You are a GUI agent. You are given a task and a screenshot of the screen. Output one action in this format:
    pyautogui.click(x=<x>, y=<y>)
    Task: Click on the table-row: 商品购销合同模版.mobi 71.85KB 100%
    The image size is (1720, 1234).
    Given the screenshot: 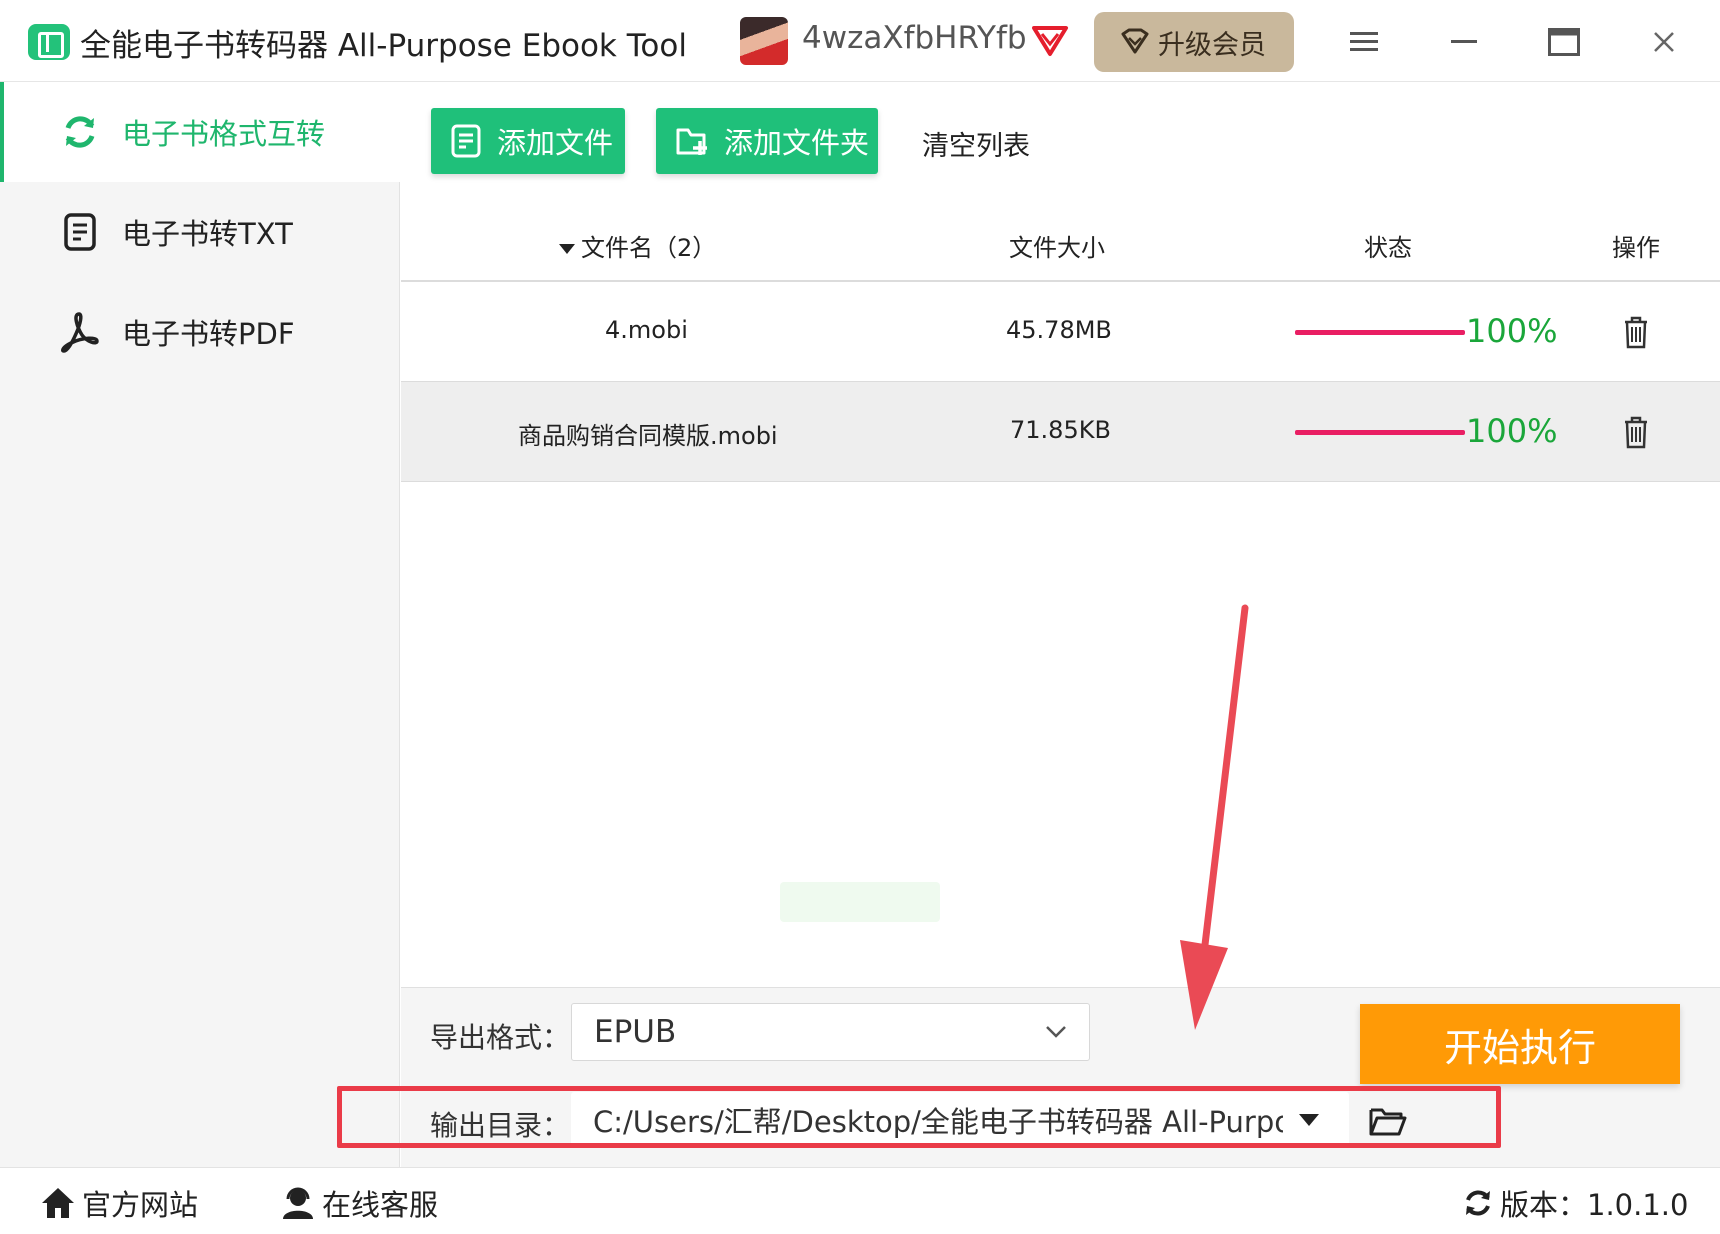 What is the action you would take?
    pyautogui.click(x=1060, y=432)
    